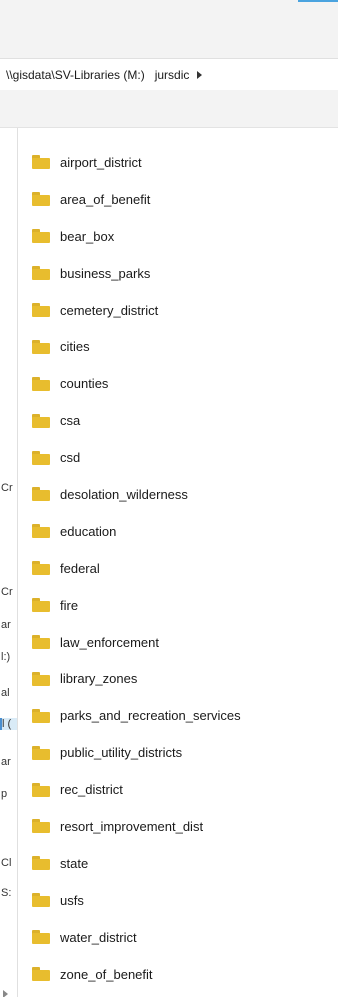 The height and width of the screenshot is (997, 338). What do you see at coordinates (75, 347) in the screenshot?
I see `folder-name: cities` at bounding box center [75, 347].